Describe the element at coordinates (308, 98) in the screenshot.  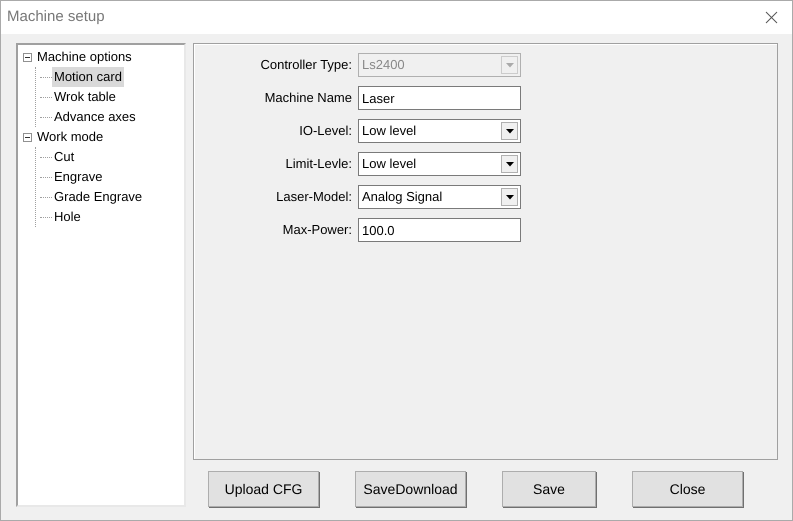
I see `field-label: Machine Name` at that location.